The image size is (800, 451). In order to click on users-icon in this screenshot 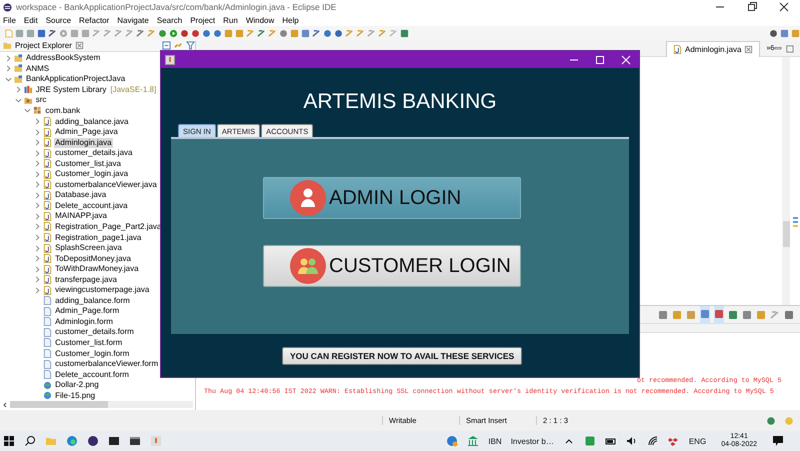, I will do `click(308, 266)`.